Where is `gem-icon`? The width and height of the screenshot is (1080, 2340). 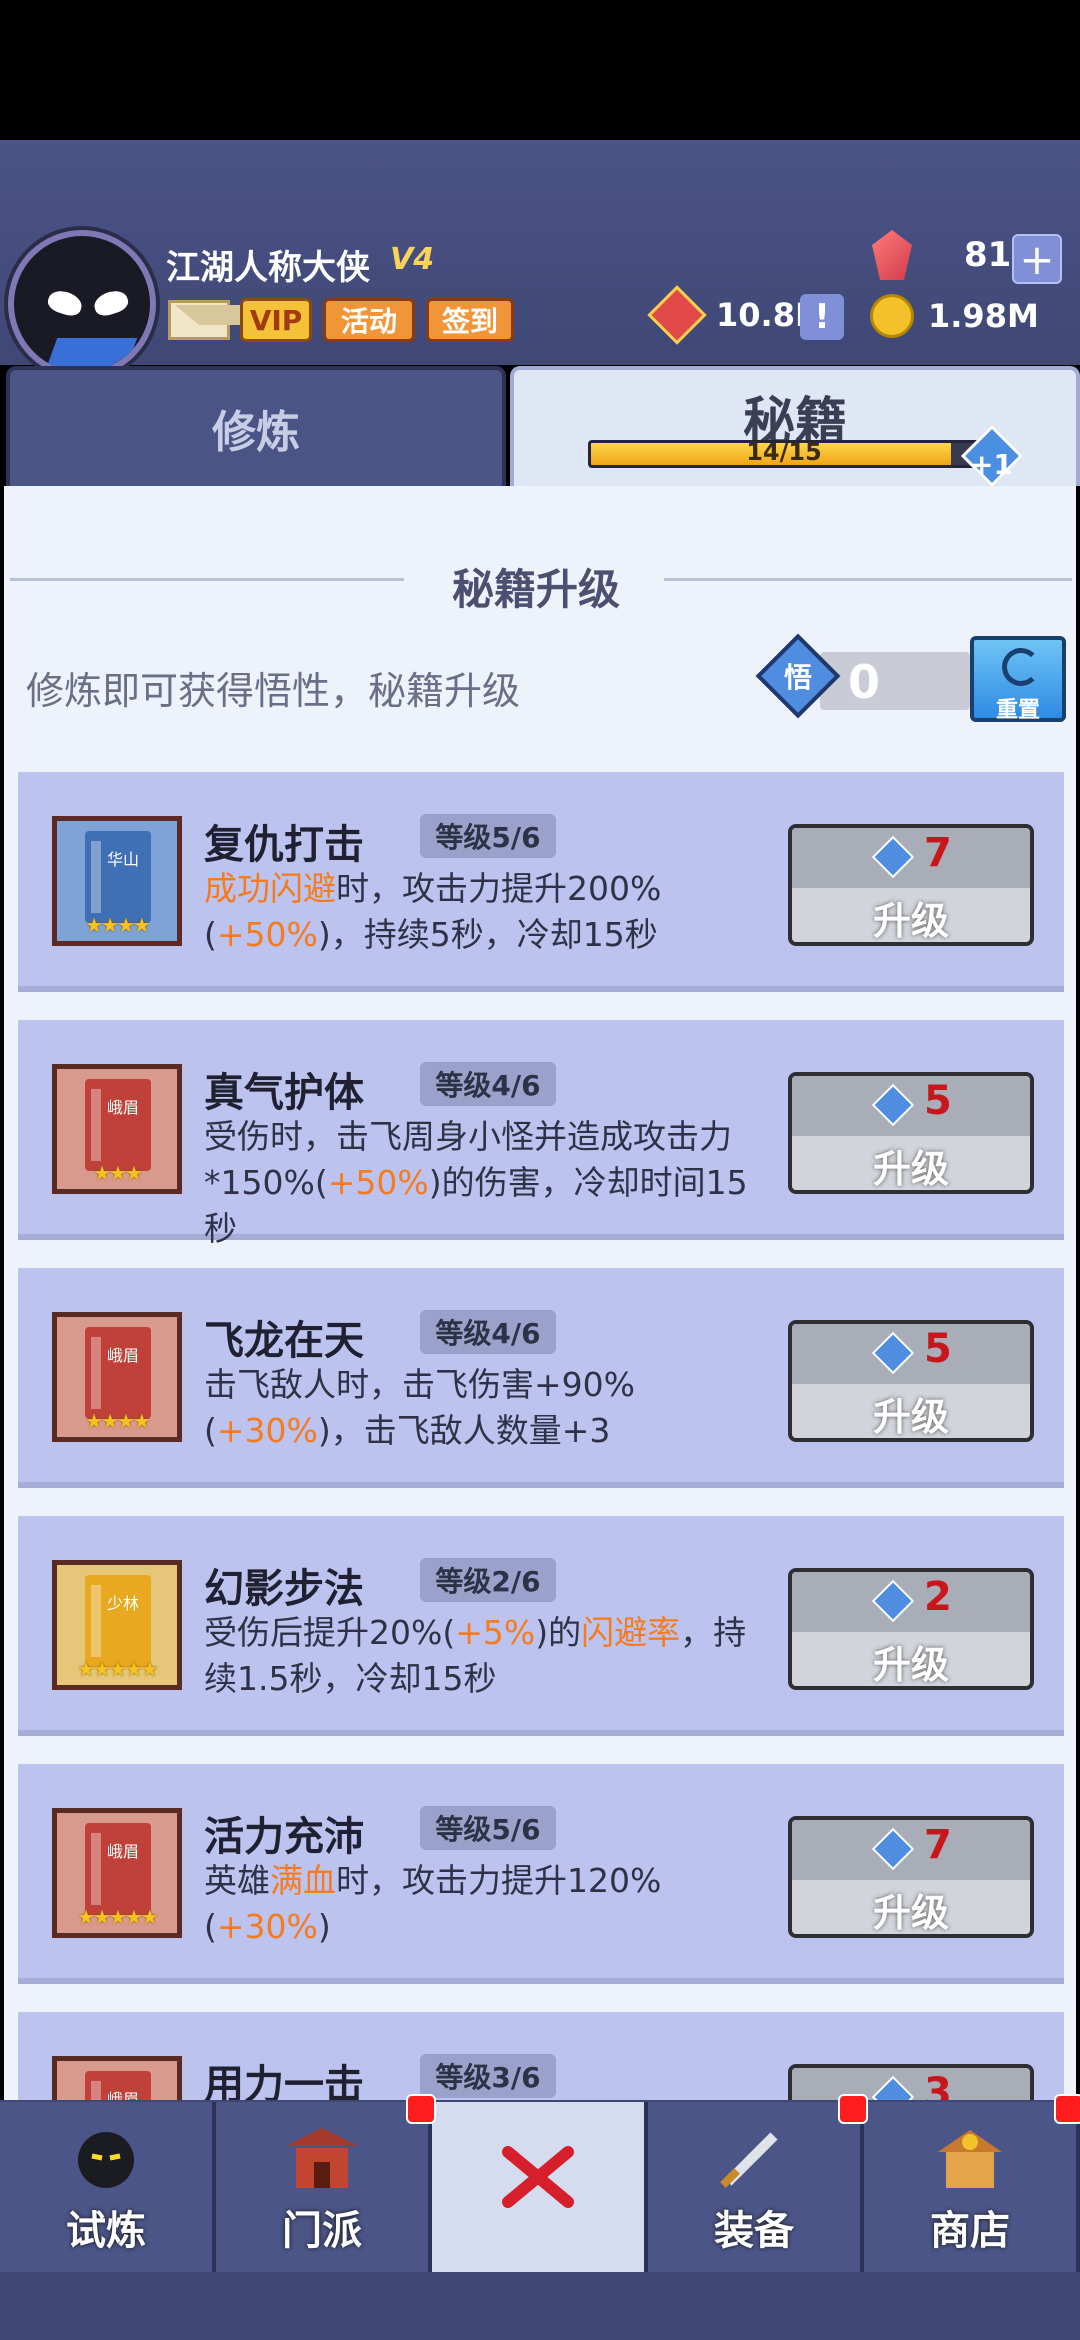
gem-icon is located at coordinates (892, 255).